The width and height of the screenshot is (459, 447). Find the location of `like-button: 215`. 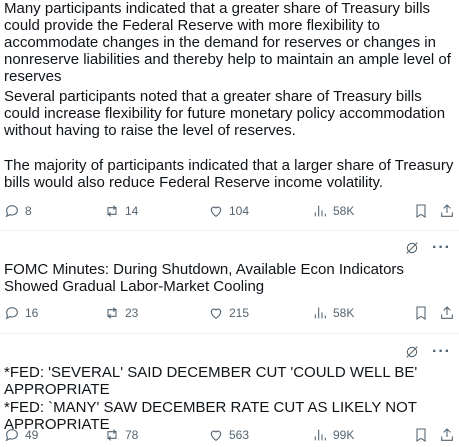

like-button: 215 is located at coordinates (228, 313).